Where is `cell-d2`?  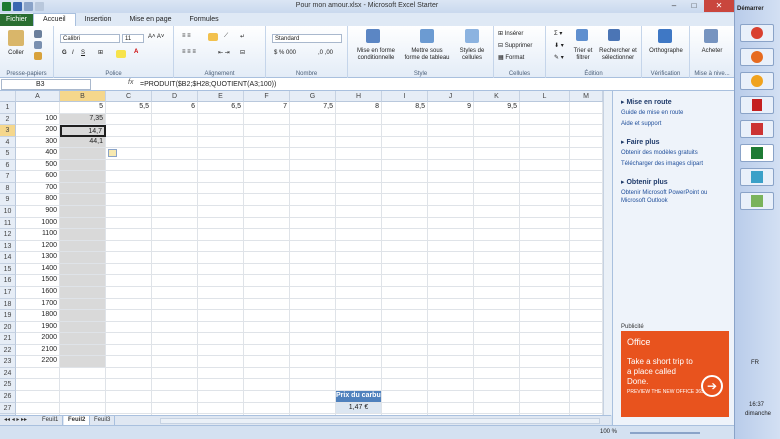
cell-d2 is located at coordinates (175, 119).